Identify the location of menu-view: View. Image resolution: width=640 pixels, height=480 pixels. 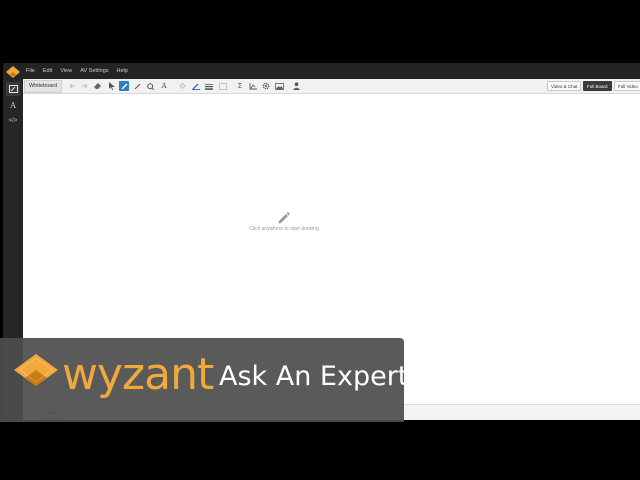
(66, 71).